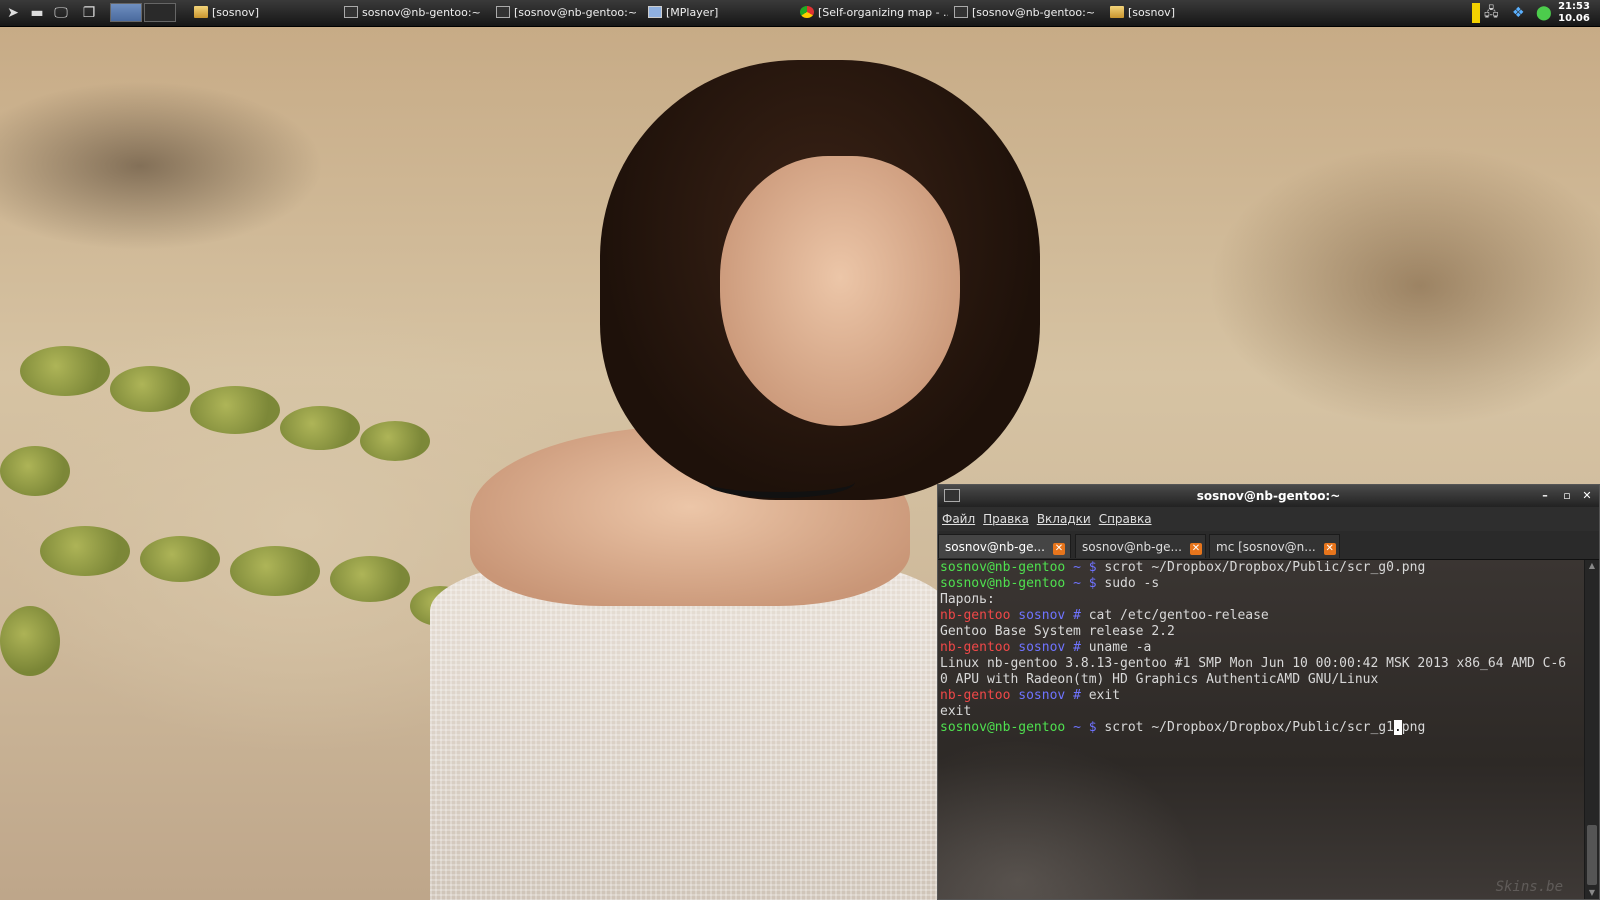 The height and width of the screenshot is (900, 1600). Describe the element at coordinates (1592, 566) in the screenshot. I see `scroll-up-arrow-icon: ▲` at that location.